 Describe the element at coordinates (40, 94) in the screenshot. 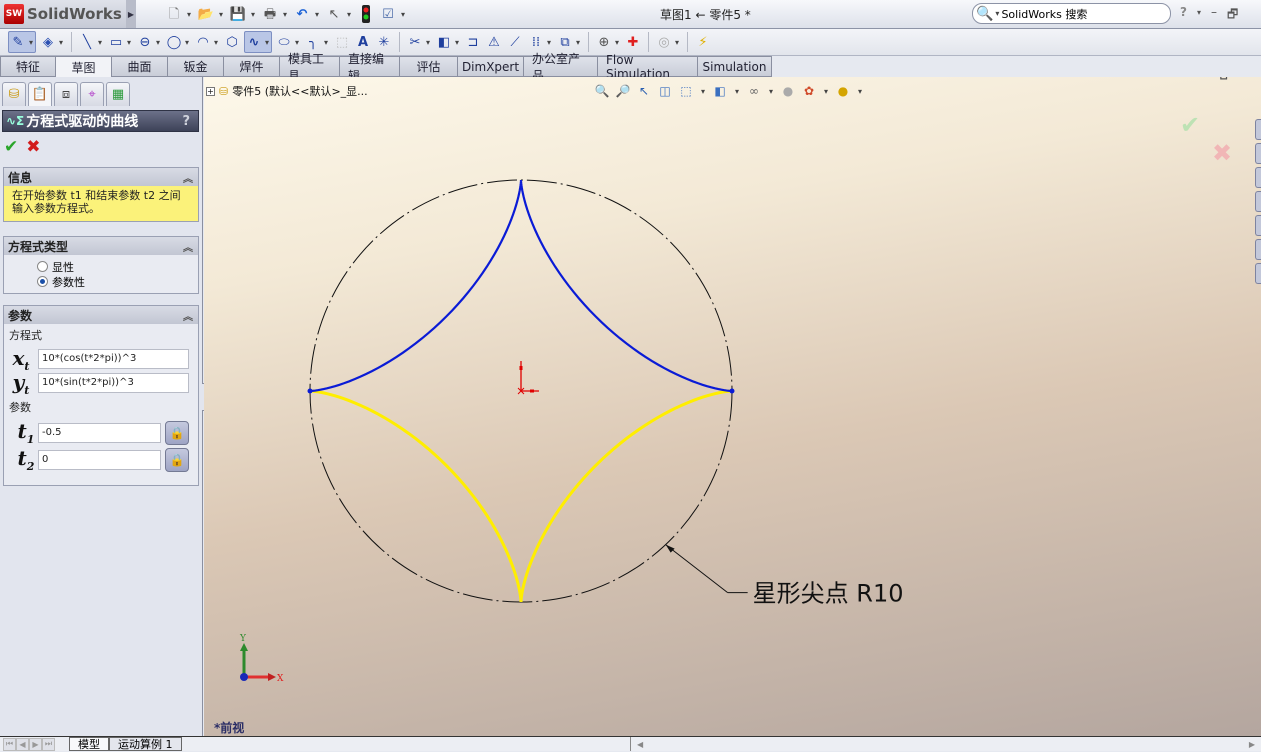

I see `property-manager-tab: 📋` at that location.